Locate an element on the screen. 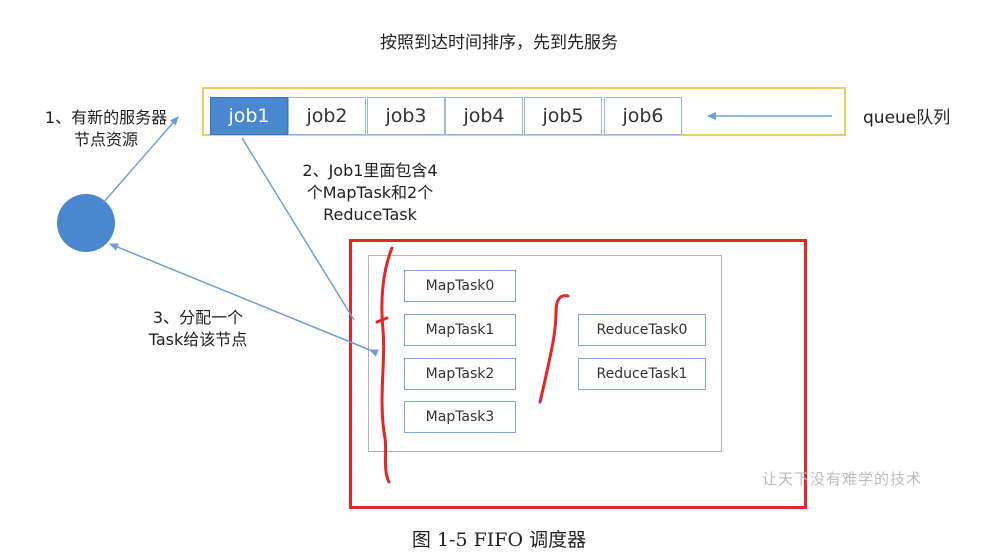 This screenshot has width=998, height=555. job1-to-tasks-arrow is located at coordinates (298, 229).